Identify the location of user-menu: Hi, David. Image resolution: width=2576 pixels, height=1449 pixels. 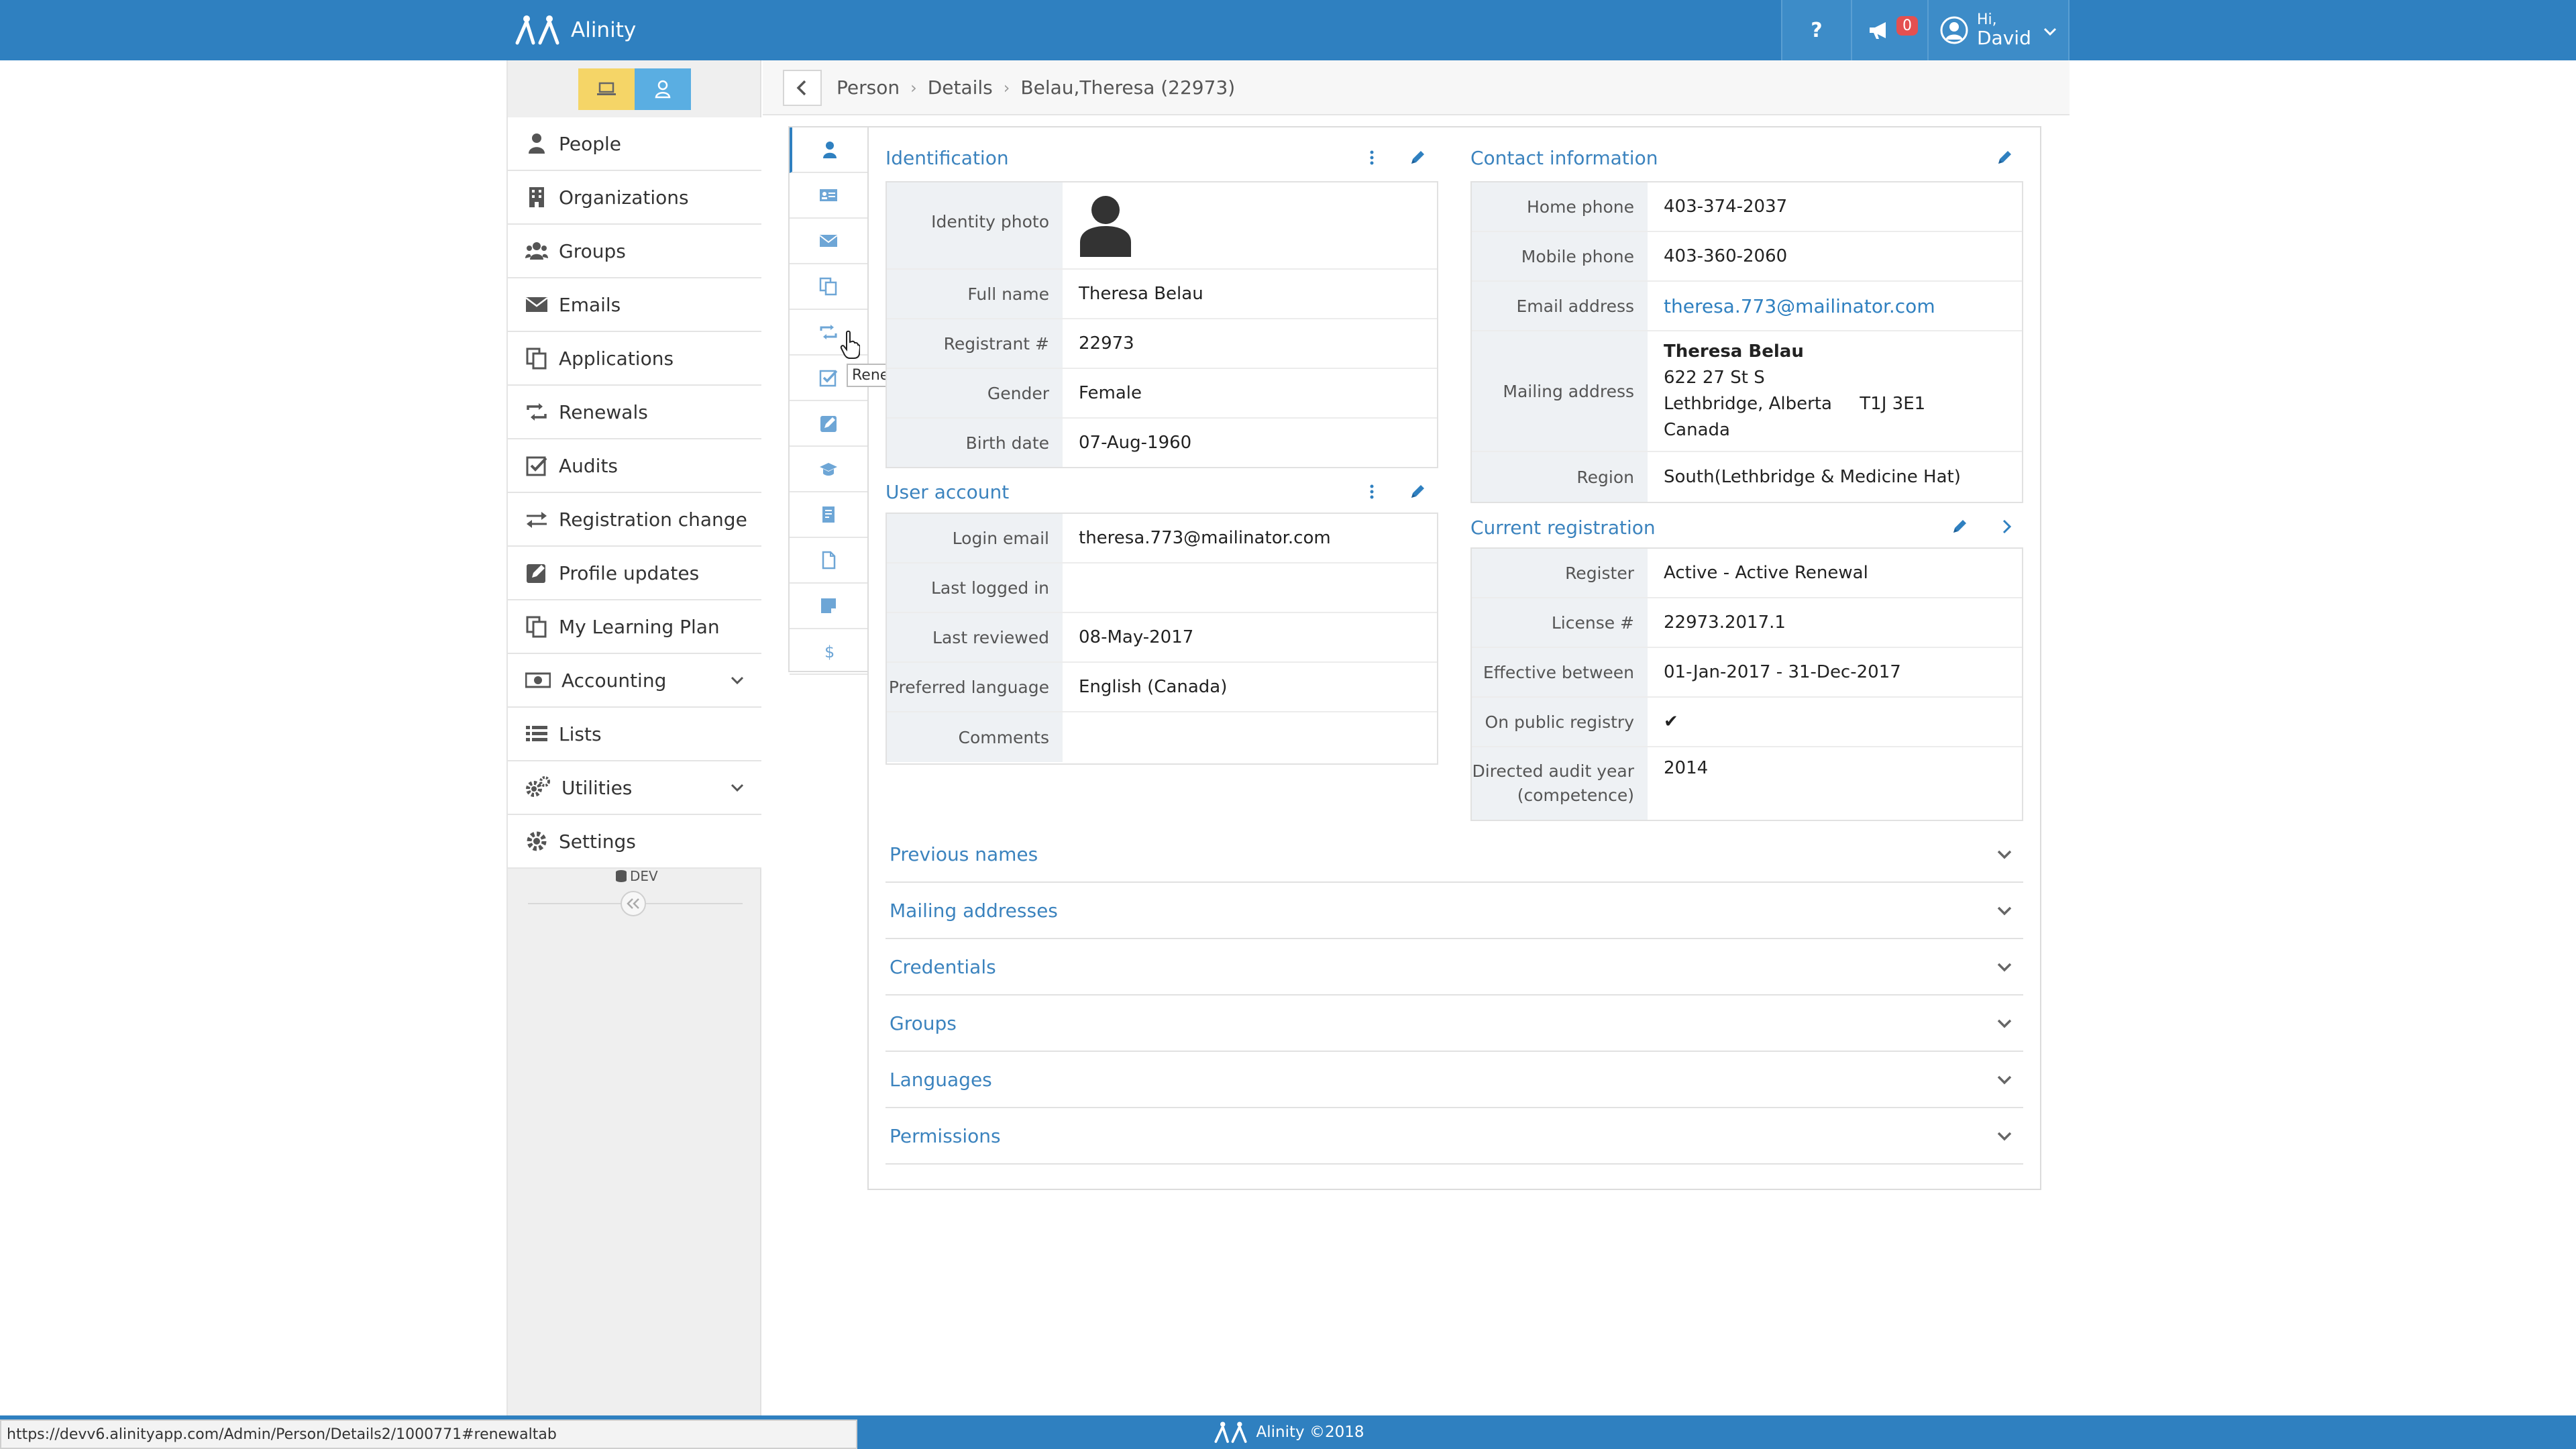
(1998, 30).